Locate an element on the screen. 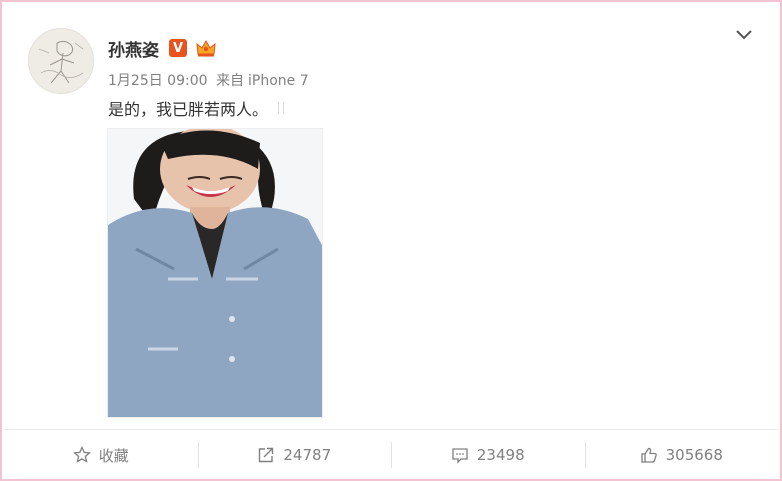 The width and height of the screenshot is (782, 481). author-row: 孙燕姿 V is located at coordinates (162, 48).